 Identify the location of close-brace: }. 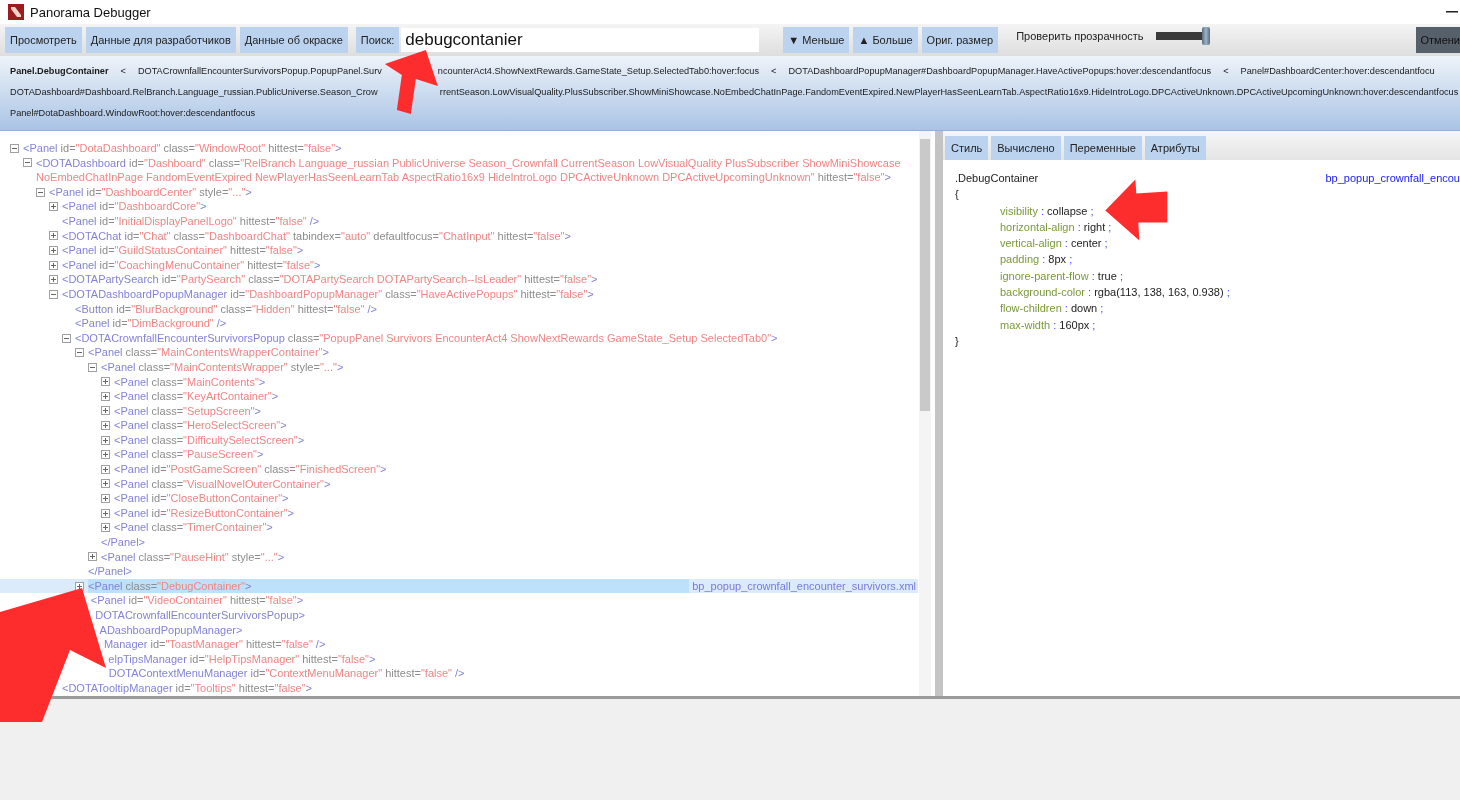
(957, 340).